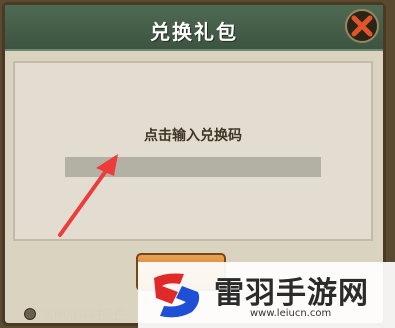 The image size is (395, 328). Describe the element at coordinates (193, 136) in the screenshot. I see `redeem-code-prompt: 点击输入兑换码` at that location.